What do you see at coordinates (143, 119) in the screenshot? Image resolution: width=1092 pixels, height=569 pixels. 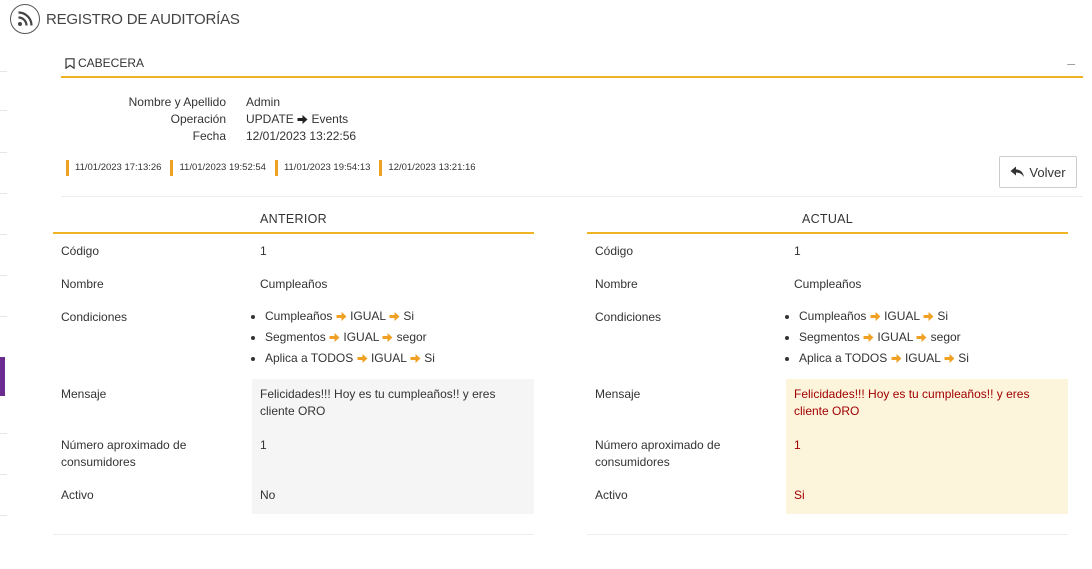 I see `header-field-labels: Nombre y Apellido Operación Fecha` at bounding box center [143, 119].